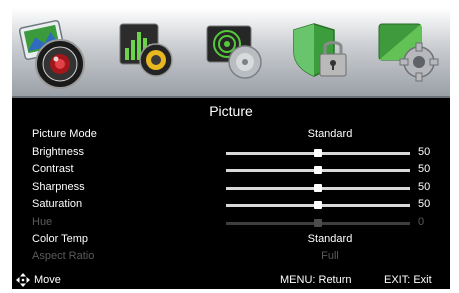  Describe the element at coordinates (421, 222) in the screenshot. I see `hue-value: 0` at that location.